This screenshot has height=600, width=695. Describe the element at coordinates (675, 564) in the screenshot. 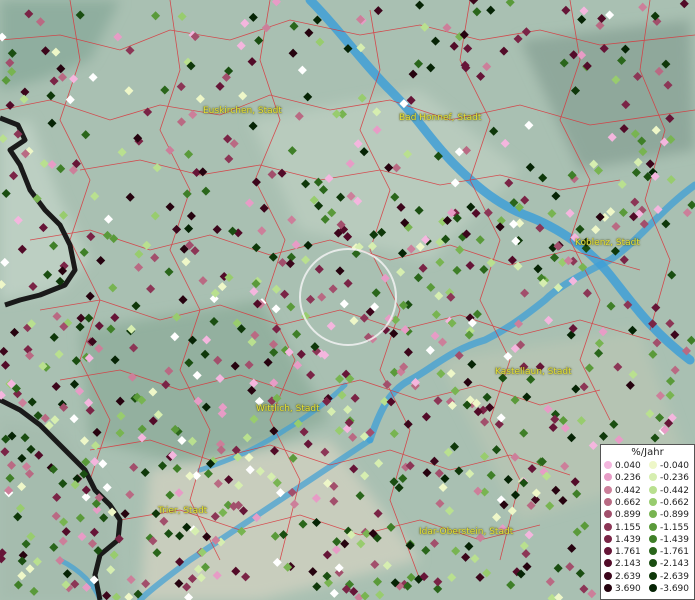

I see `legend-value: -2.143` at that location.